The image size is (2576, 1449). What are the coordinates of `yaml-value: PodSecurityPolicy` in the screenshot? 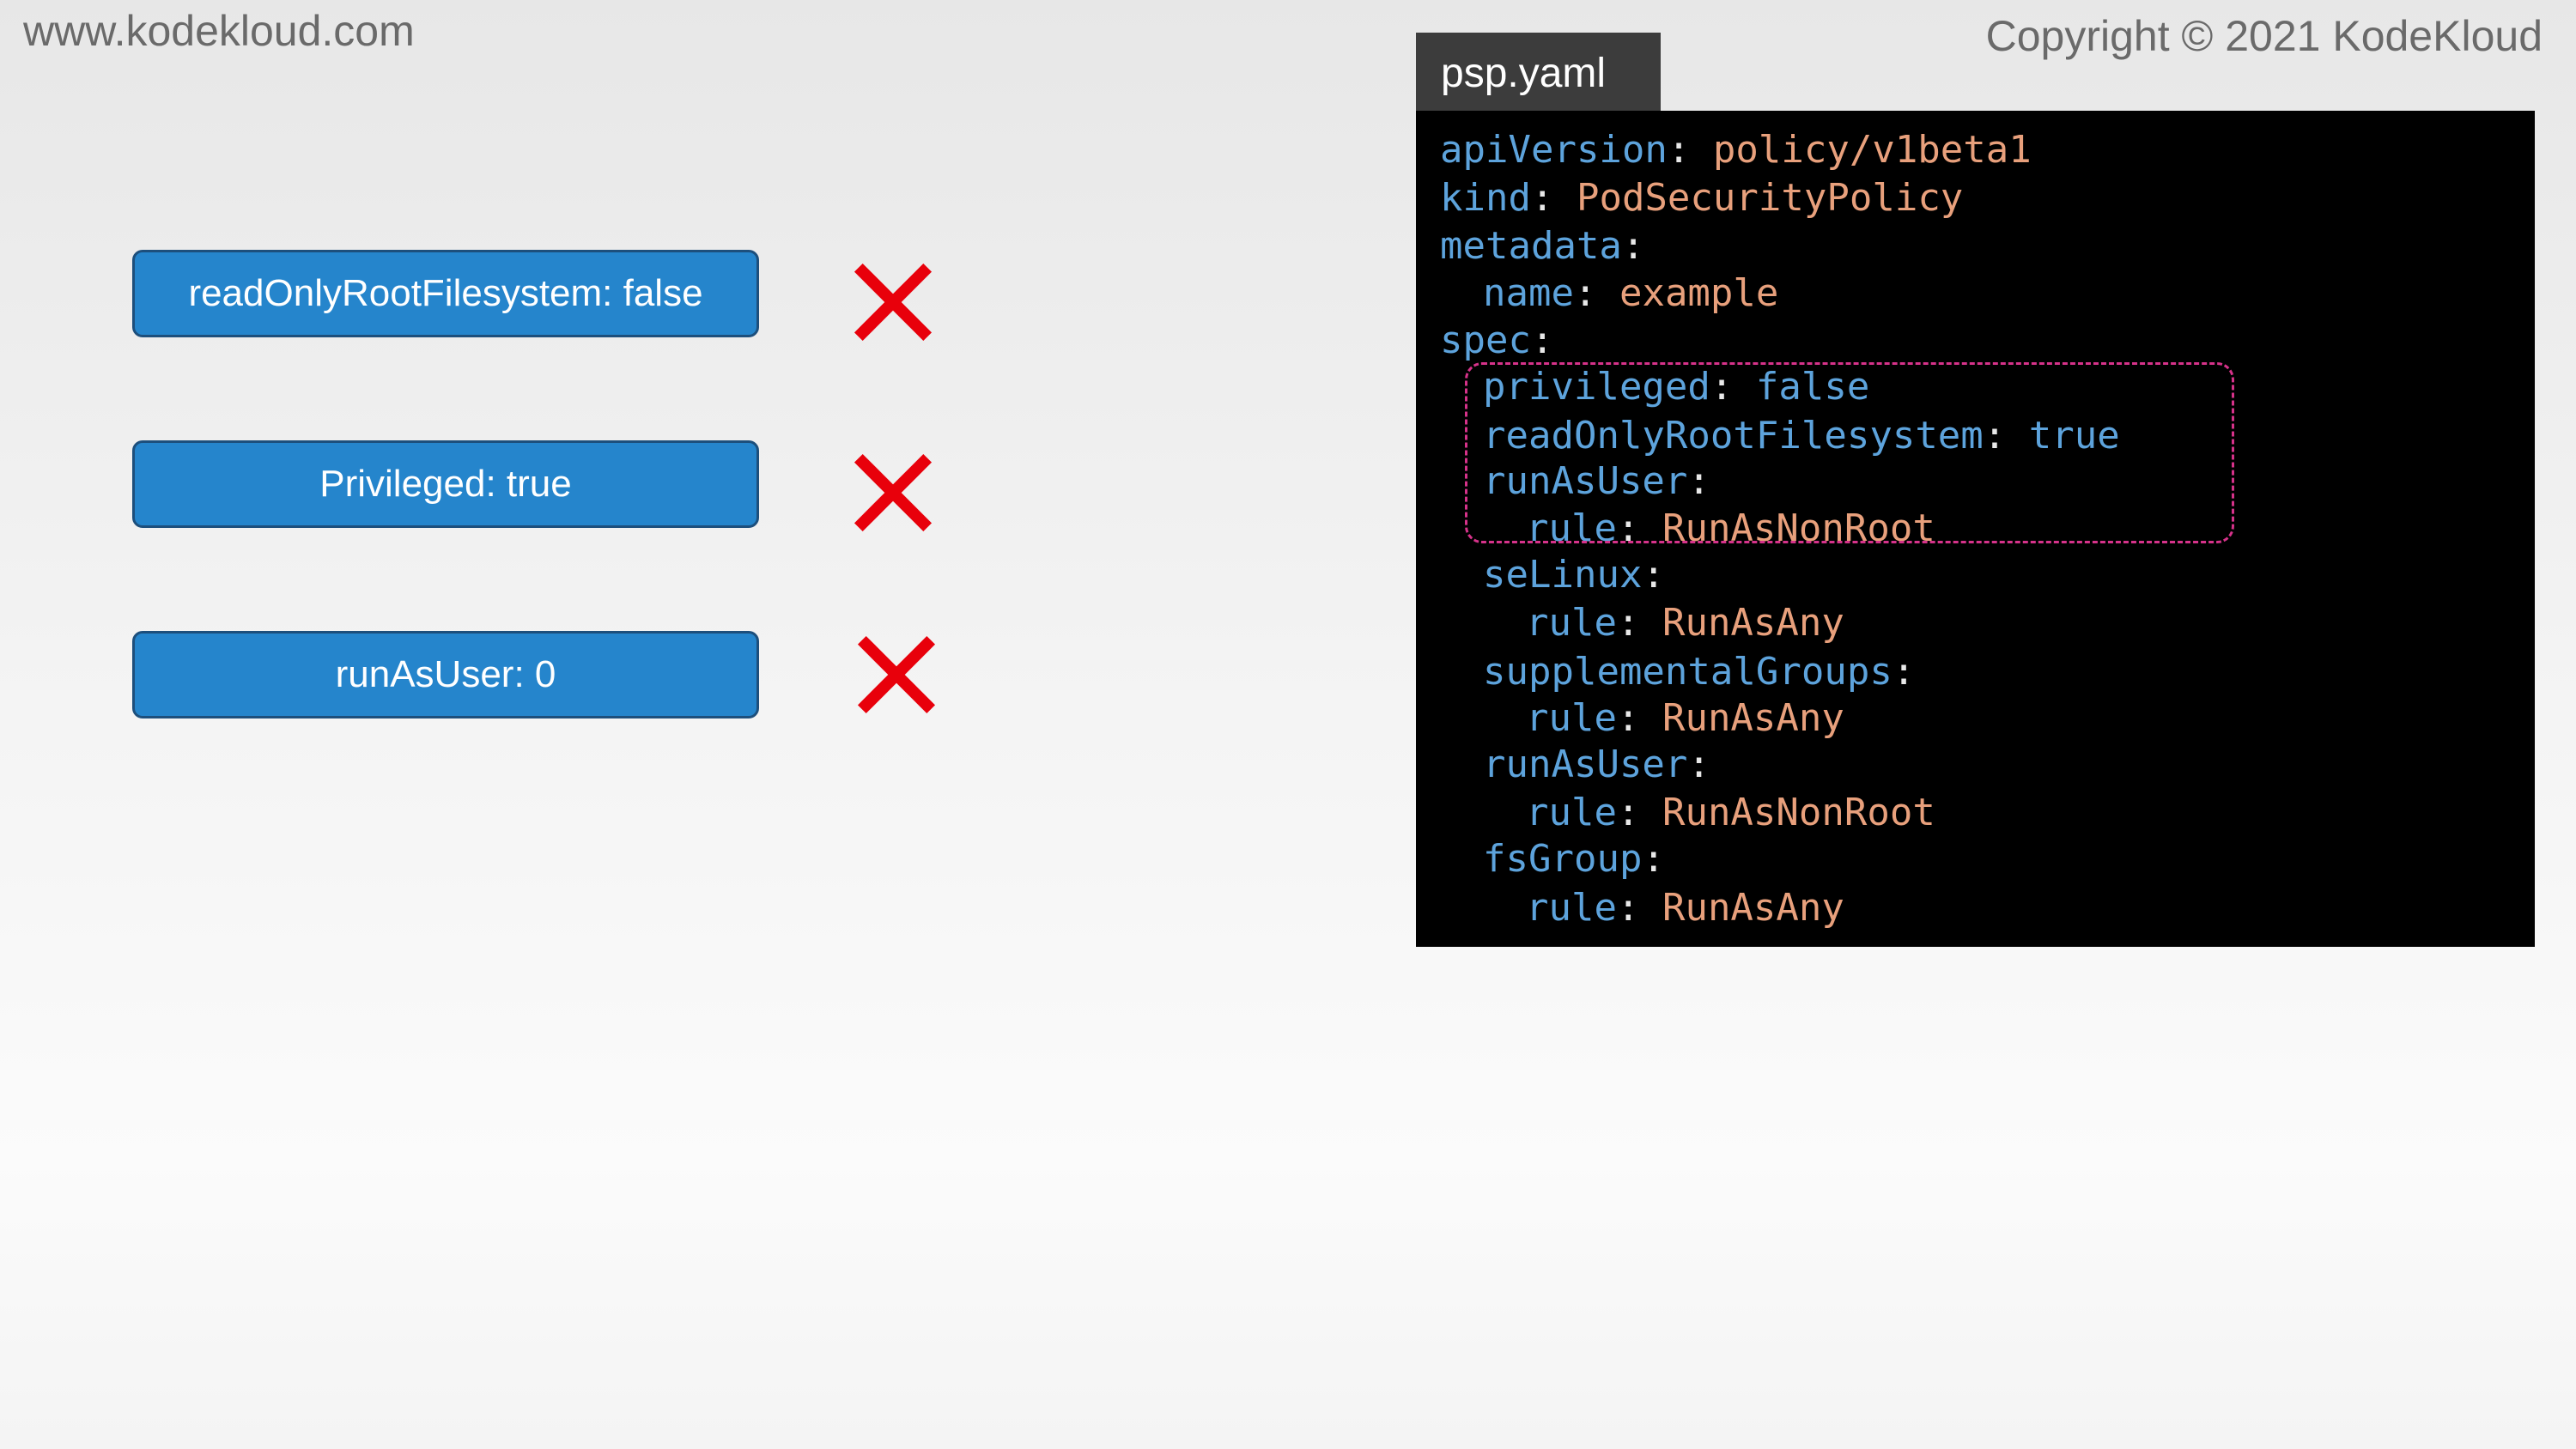 It's located at (1759, 198).